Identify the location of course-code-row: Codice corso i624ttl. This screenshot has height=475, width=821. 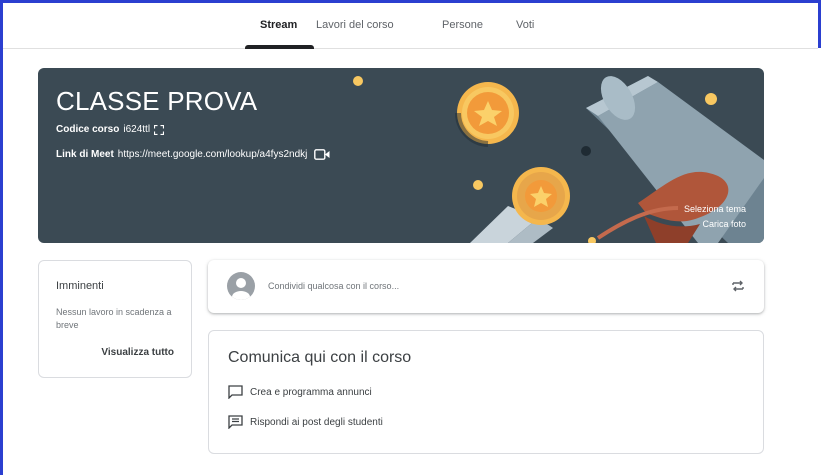
(110, 129).